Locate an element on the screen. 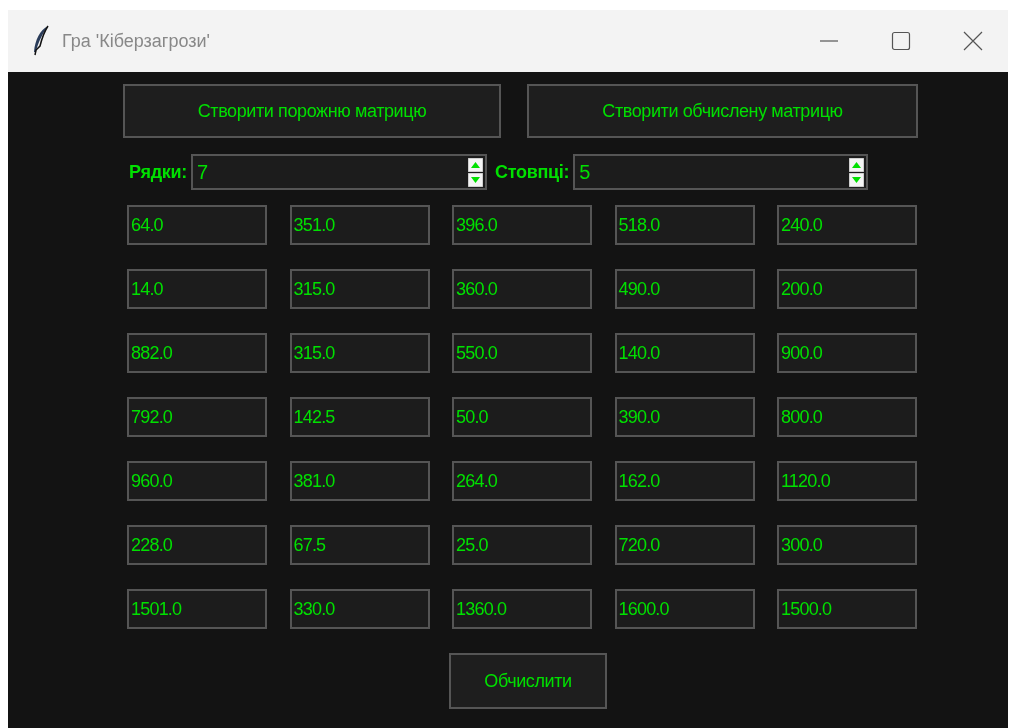  matrix-cell: 14.0 is located at coordinates (197, 289).